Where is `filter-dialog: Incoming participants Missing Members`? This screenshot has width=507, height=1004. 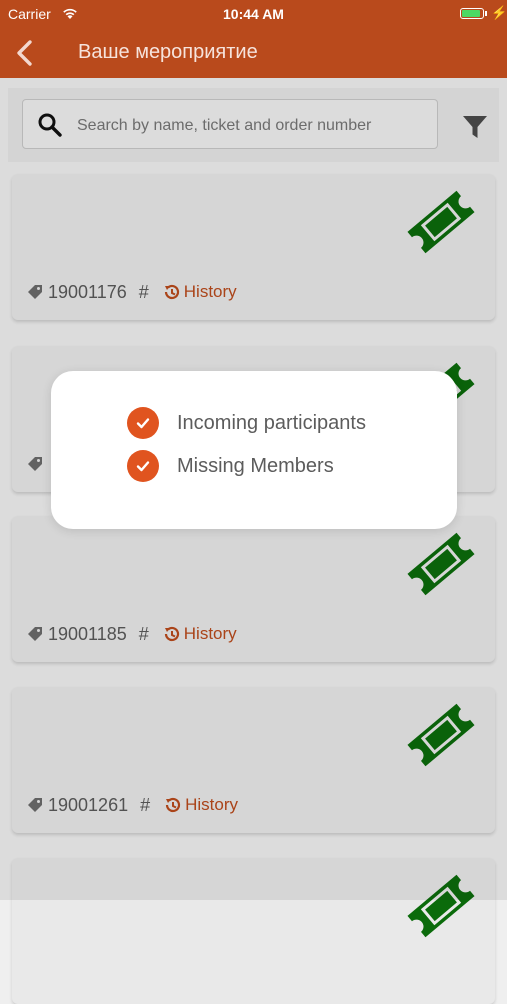
filter-dialog: Incoming participants Missing Members is located at coordinates (254, 450).